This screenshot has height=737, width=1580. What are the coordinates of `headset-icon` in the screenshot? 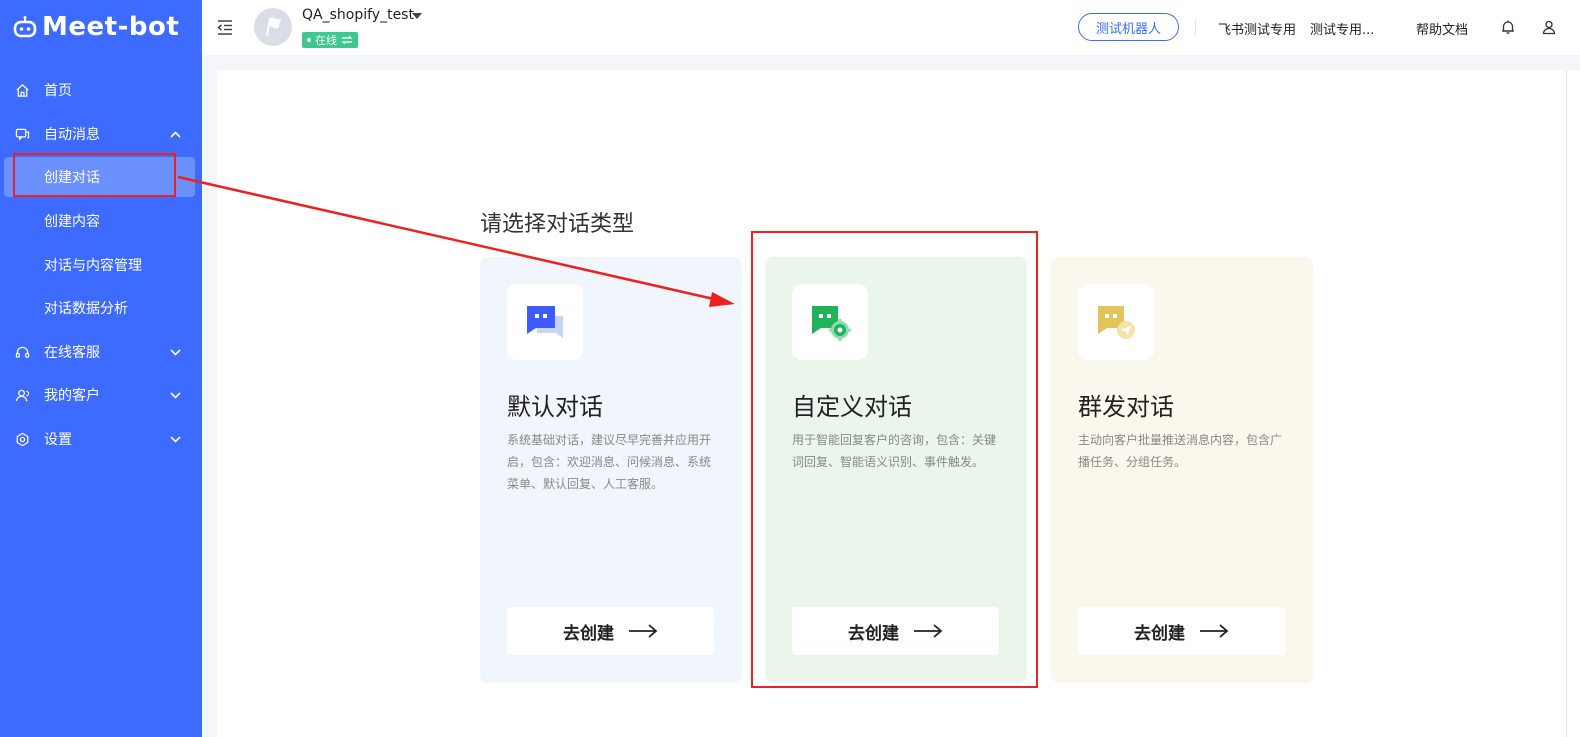 It's located at (22, 352).